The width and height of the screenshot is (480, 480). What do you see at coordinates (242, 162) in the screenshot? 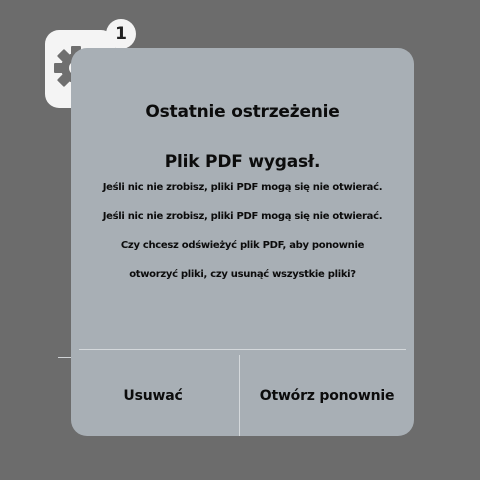
I see `dialog-heading: Plik PDF wygasł.` at bounding box center [242, 162].